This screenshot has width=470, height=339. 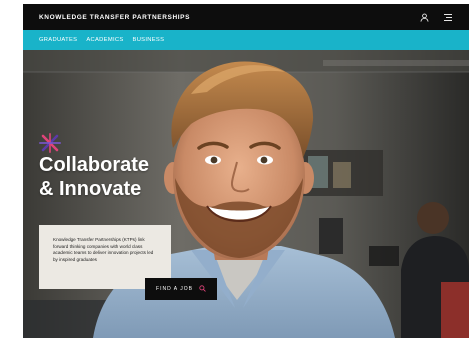 What do you see at coordinates (149, 40) in the screenshot?
I see `nav-item-business: BUSINESS` at bounding box center [149, 40].